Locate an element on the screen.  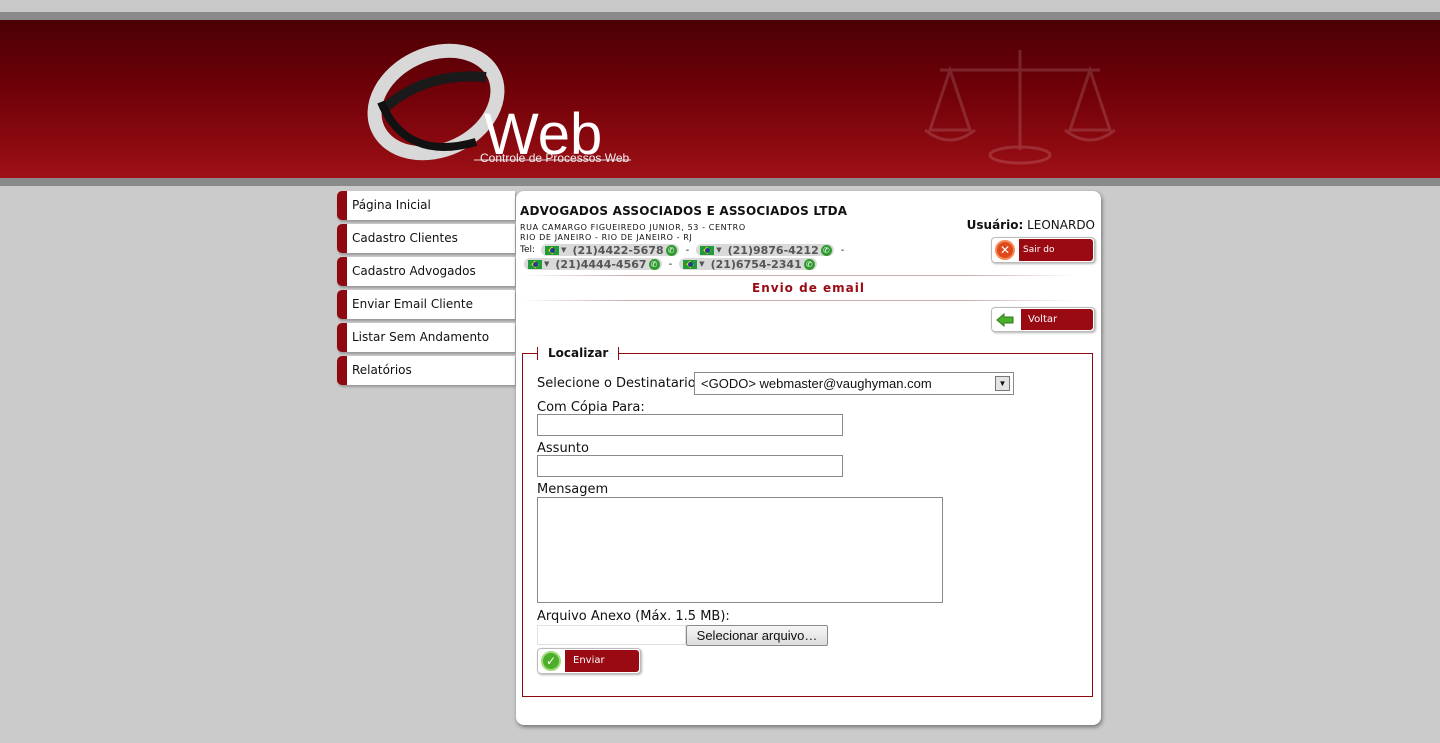
top-strip is located at coordinates (720, 6).